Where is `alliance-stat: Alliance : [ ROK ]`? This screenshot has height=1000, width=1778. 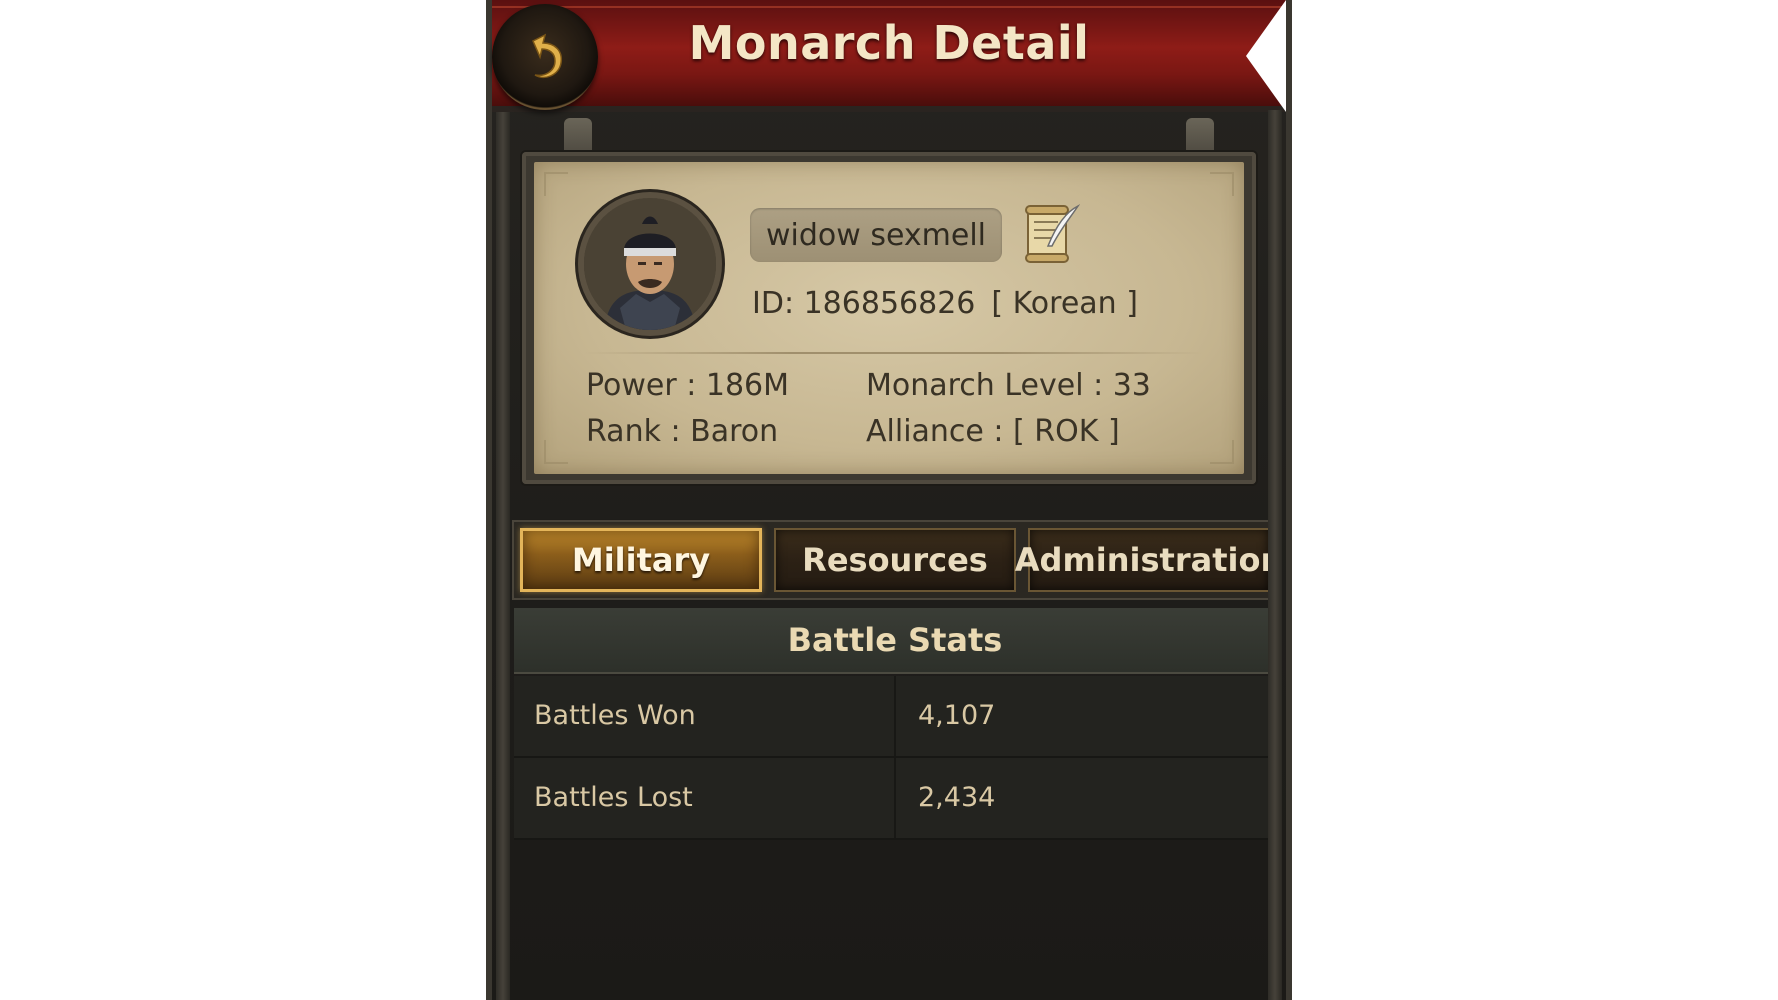
alliance-stat: Alliance : [ ROK ] is located at coordinates (993, 431).